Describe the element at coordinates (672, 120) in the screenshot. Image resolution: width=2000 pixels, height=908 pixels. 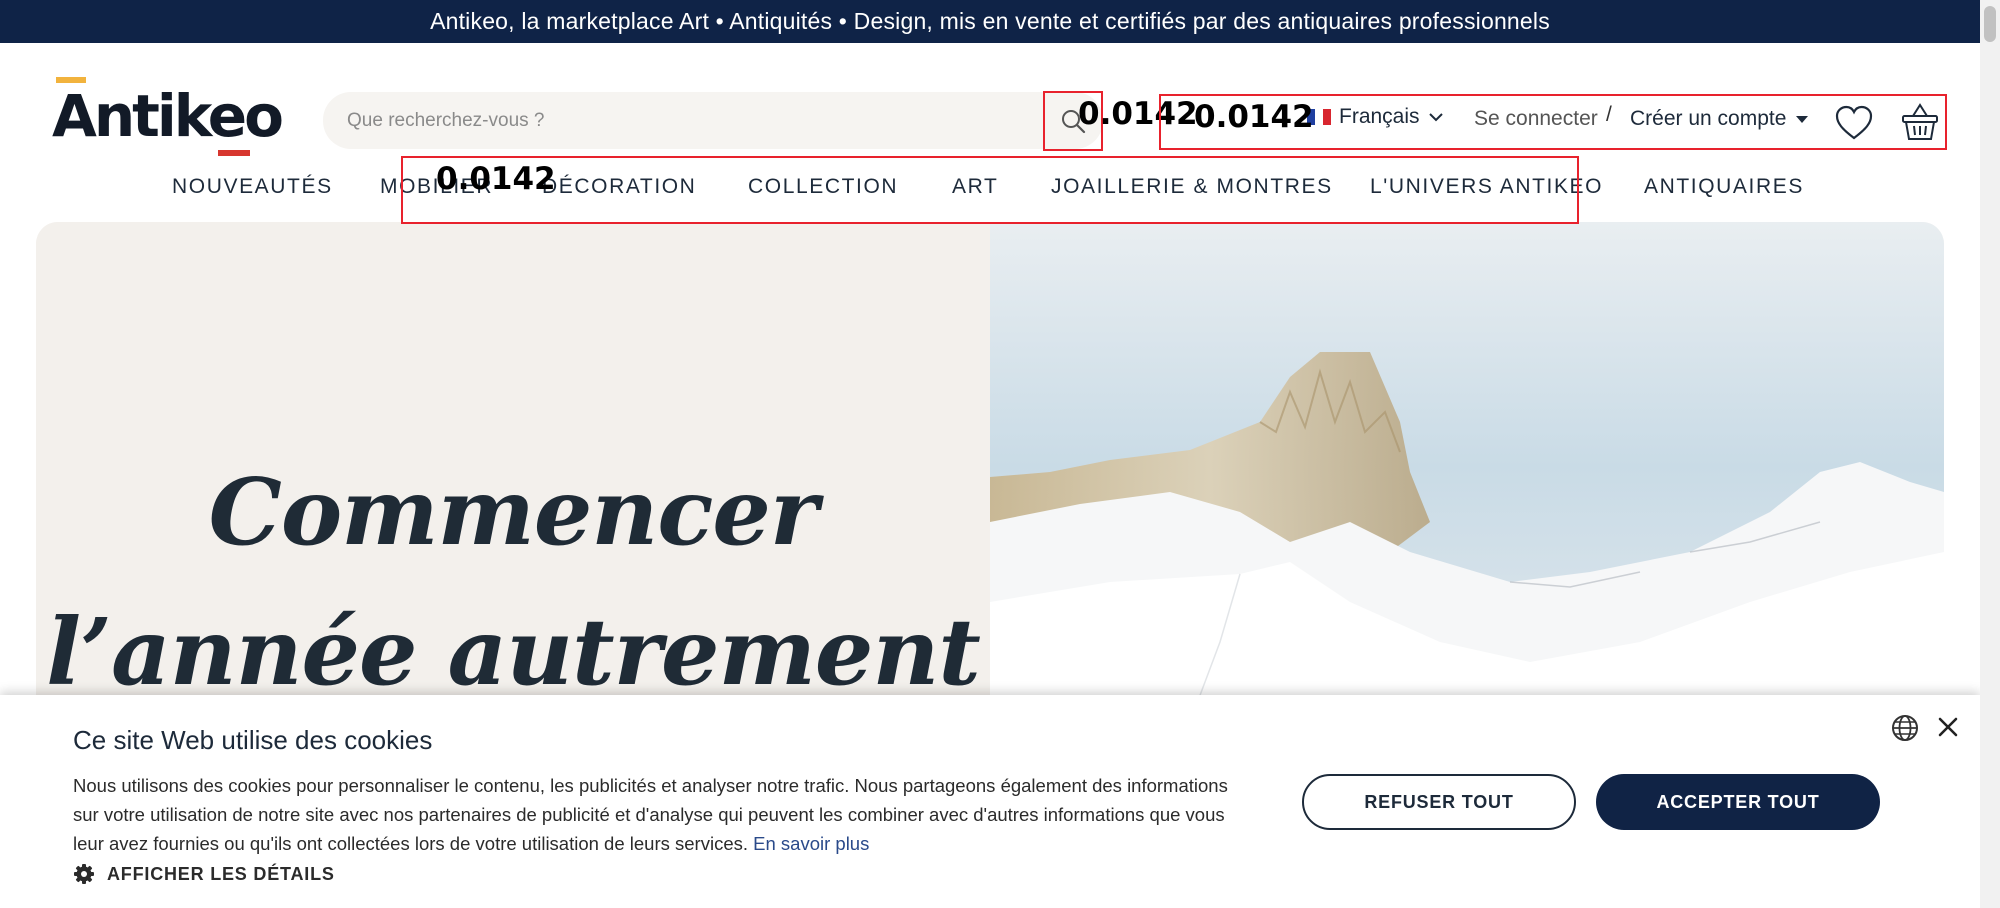
I see `search-input` at that location.